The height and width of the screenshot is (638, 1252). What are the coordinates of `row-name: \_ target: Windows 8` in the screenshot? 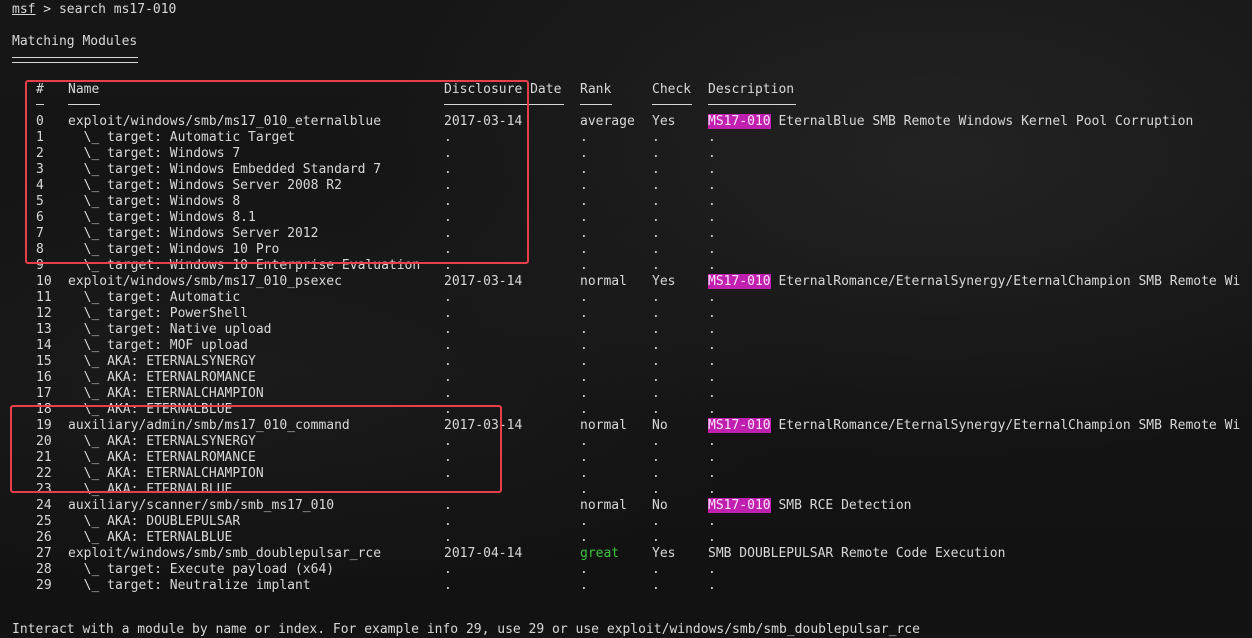 It's located at (154, 201).